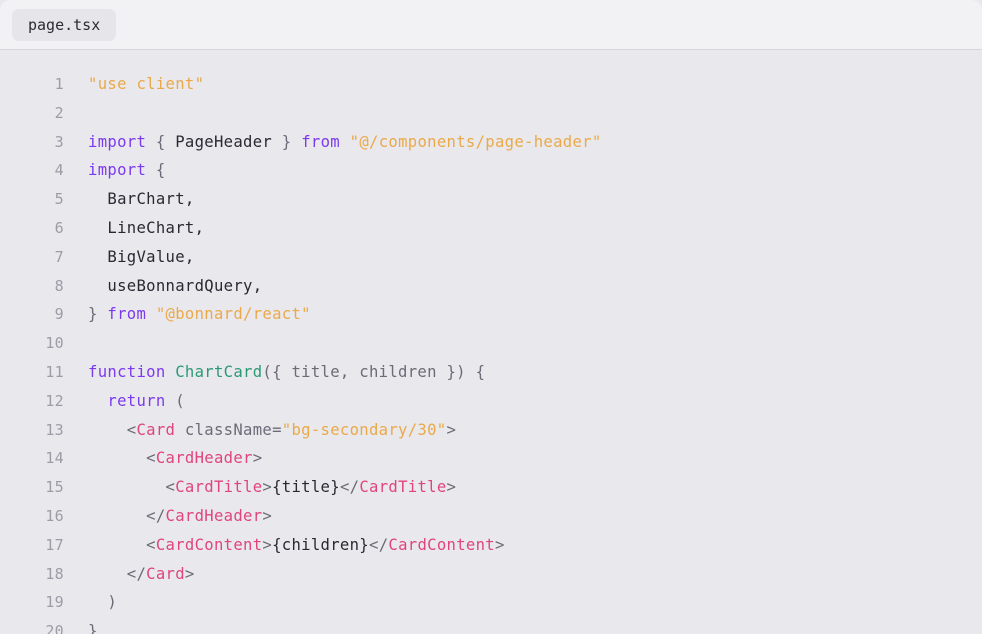  What do you see at coordinates (491, 228) in the screenshot?
I see `code-line: 6 LineChart,` at bounding box center [491, 228].